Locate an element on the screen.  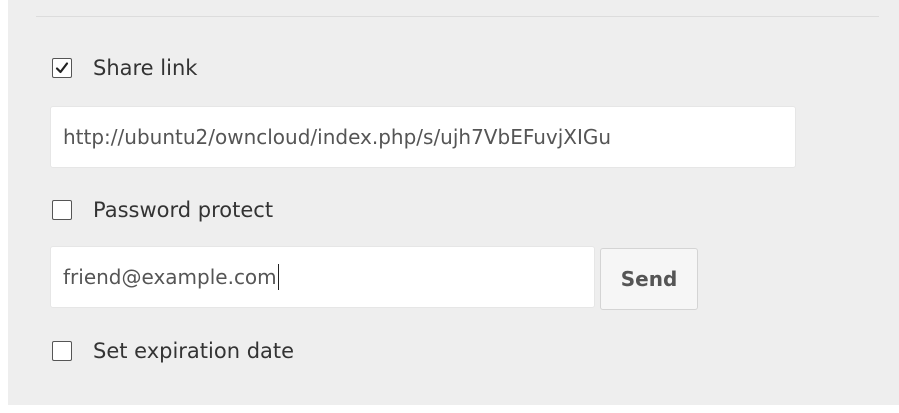
email-value: friend@example.com is located at coordinates (170, 277).